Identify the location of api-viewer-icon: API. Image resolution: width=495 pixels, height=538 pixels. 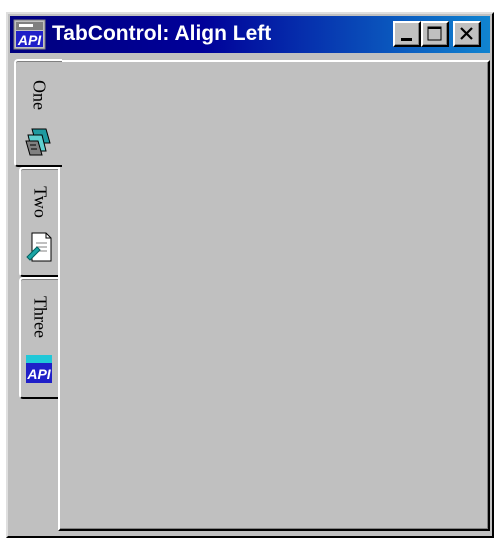
(29, 34).